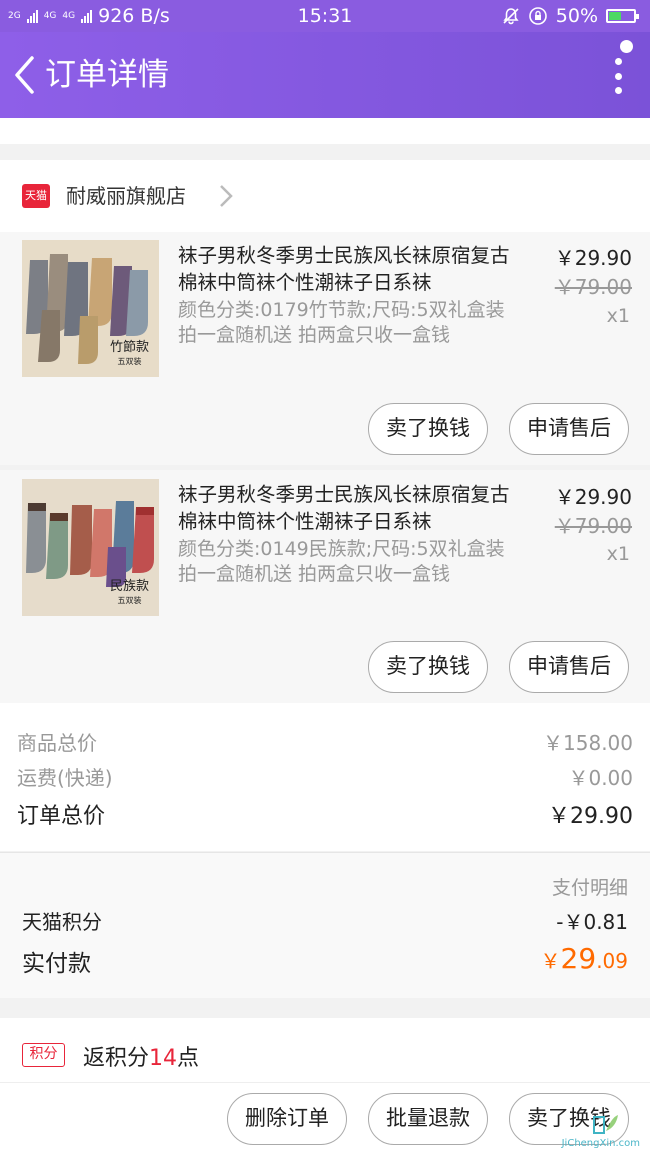 The height and width of the screenshot is (1155, 650). Describe the element at coordinates (511, 16) in the screenshot. I see `mute-icon` at that location.